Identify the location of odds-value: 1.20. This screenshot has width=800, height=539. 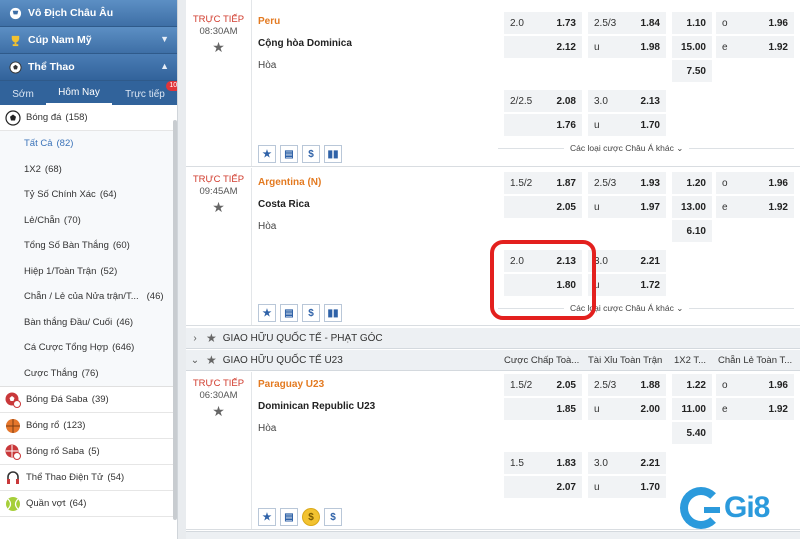
(696, 183).